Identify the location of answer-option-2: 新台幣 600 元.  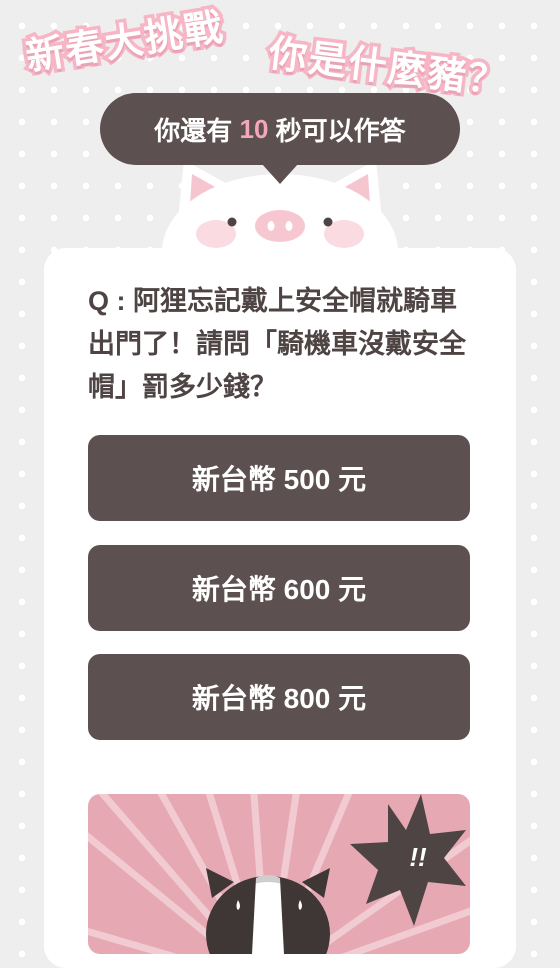
(279, 588).